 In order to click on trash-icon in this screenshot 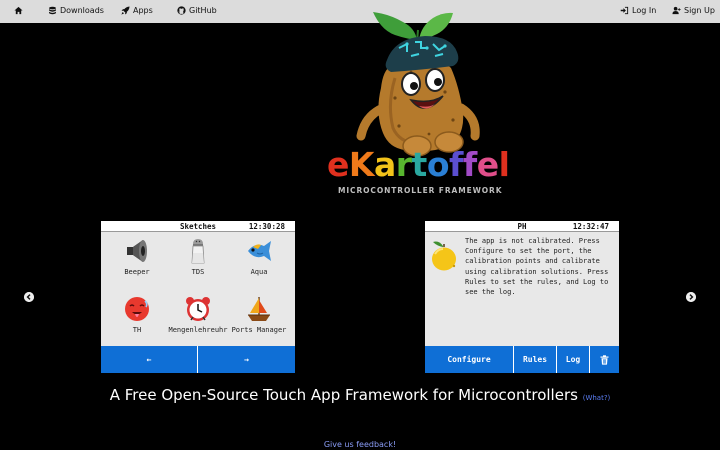, I will do `click(604, 359)`.